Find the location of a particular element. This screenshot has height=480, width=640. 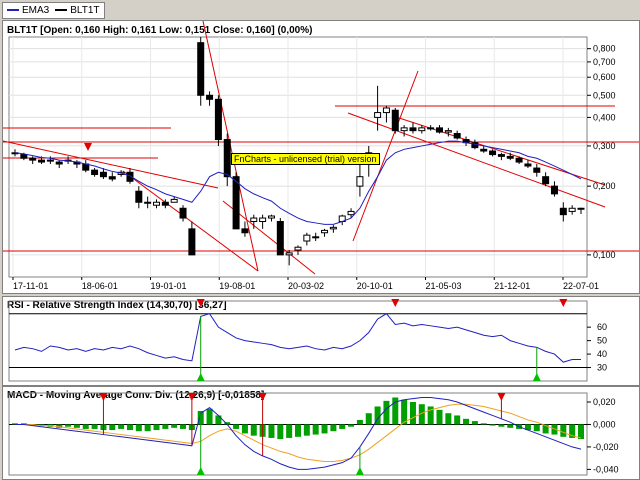

price-ytick-label: 0,400 is located at coordinates (604, 117).